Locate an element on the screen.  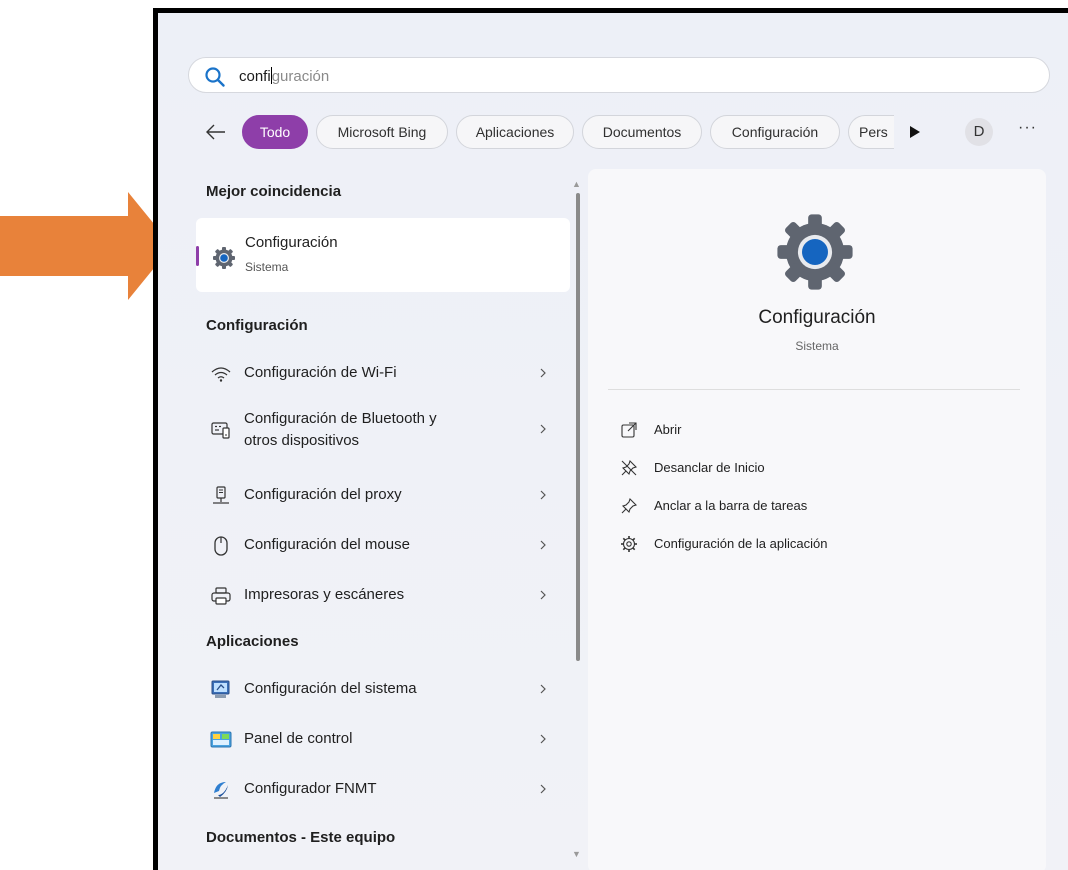
filter-chip-aplicaciones: Aplicaciones is located at coordinates (515, 132).